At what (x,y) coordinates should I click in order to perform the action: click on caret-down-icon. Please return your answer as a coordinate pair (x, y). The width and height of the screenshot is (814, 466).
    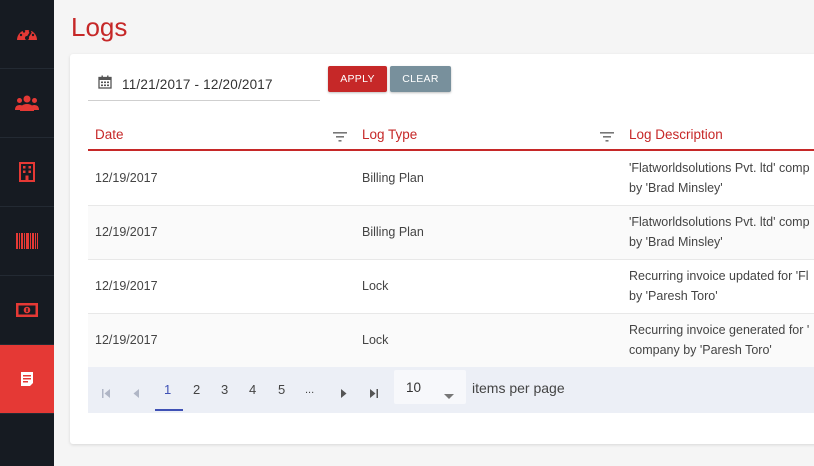
    Looking at the image, I should click on (449, 395).